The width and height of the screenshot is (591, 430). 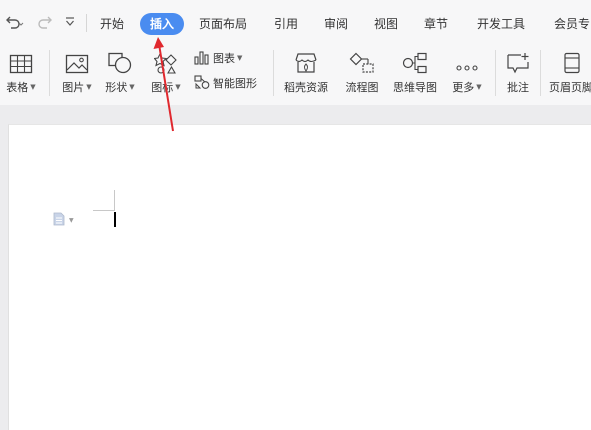 What do you see at coordinates (86, 23) in the screenshot?
I see `menu-separator` at bounding box center [86, 23].